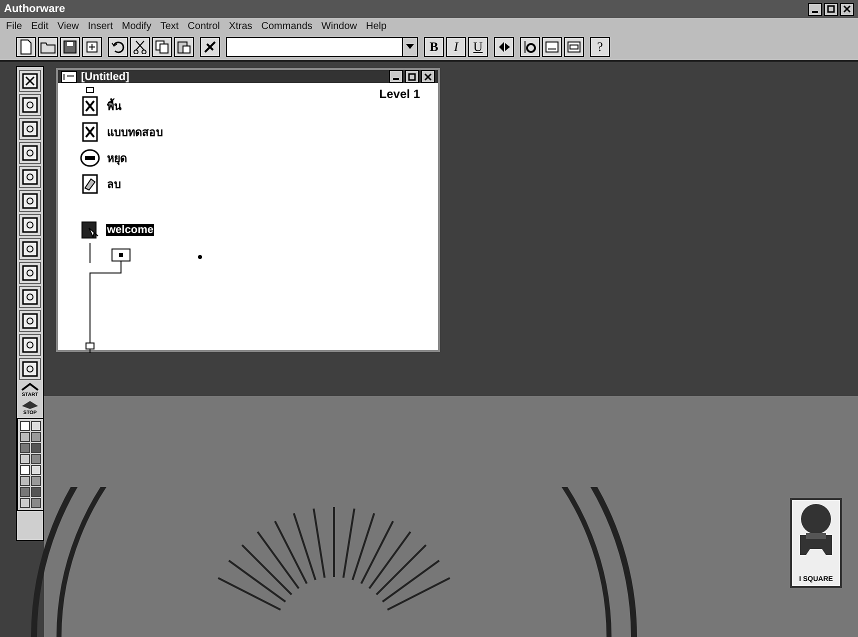 This screenshot has width=858, height=637. I want to click on flowline-start-marker, so click(90, 90).